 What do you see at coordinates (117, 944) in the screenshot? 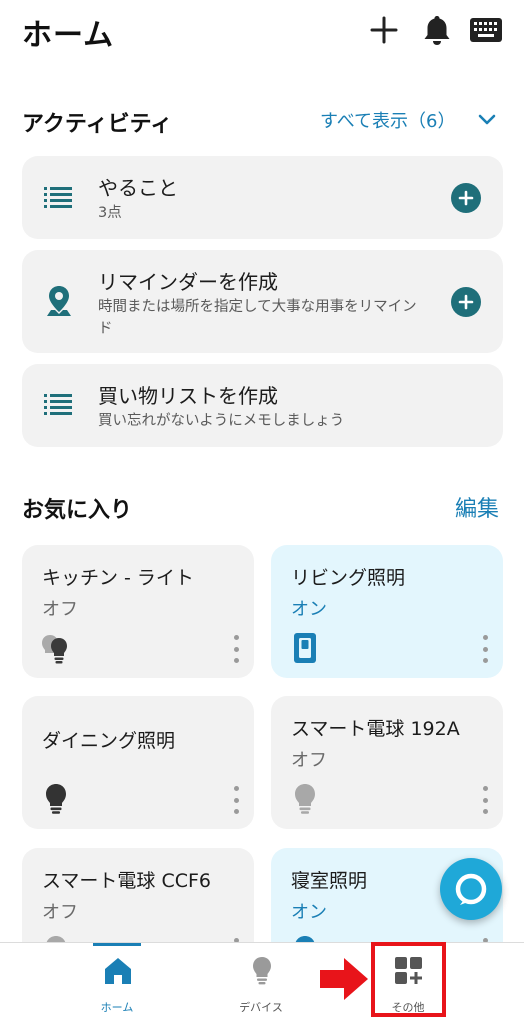
I see `active-tab-indicator` at bounding box center [117, 944].